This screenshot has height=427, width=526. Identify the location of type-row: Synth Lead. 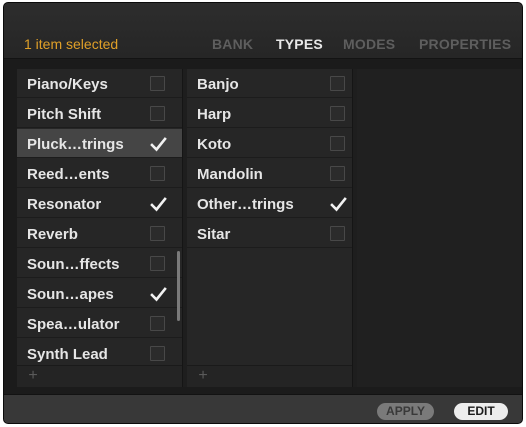
(99, 352).